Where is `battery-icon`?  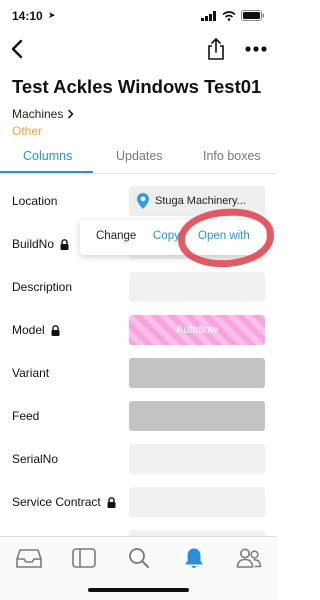
battery-icon is located at coordinates (252, 15).